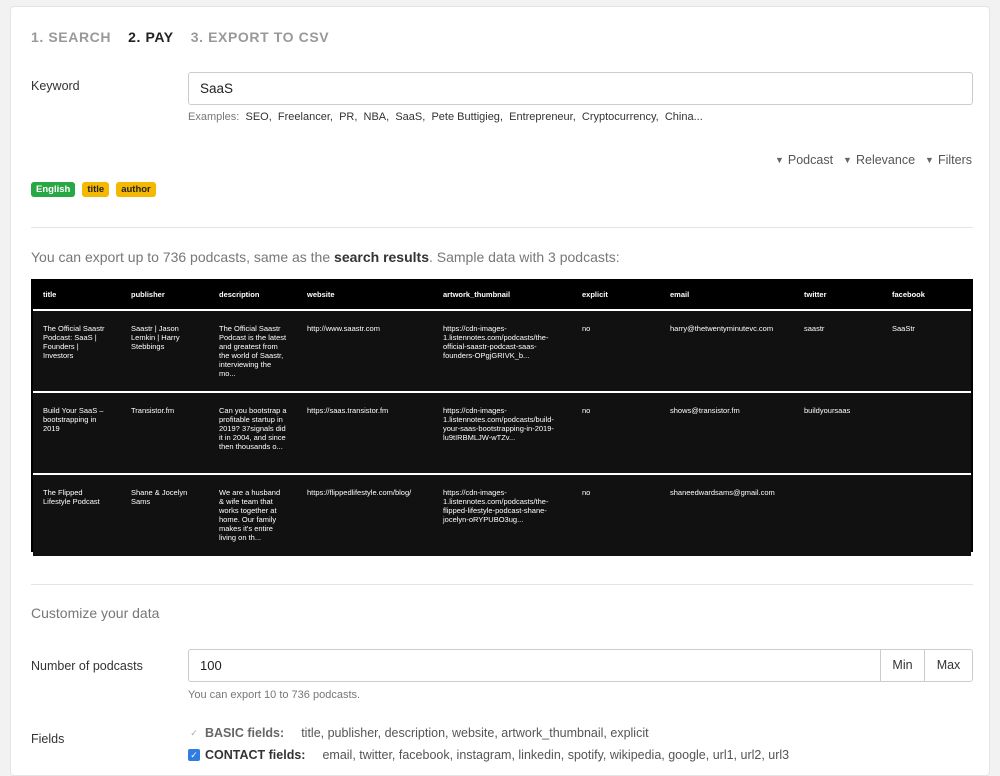 The width and height of the screenshot is (1000, 776). What do you see at coordinates (838, 433) in the screenshot?
I see `table-cell: buildyoursaas` at bounding box center [838, 433].